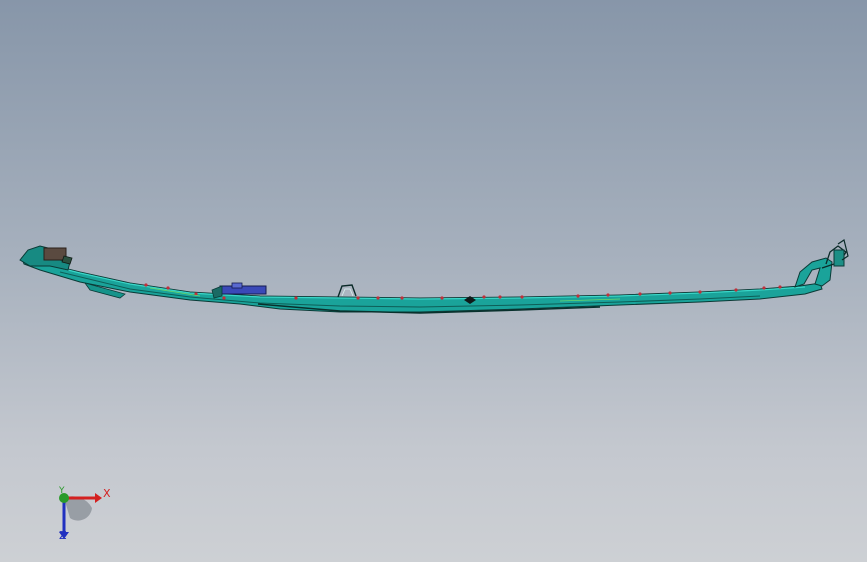 The height and width of the screenshot is (562, 867). What do you see at coordinates (63, 535) in the screenshot?
I see `z-axis-label: Z` at bounding box center [63, 535].